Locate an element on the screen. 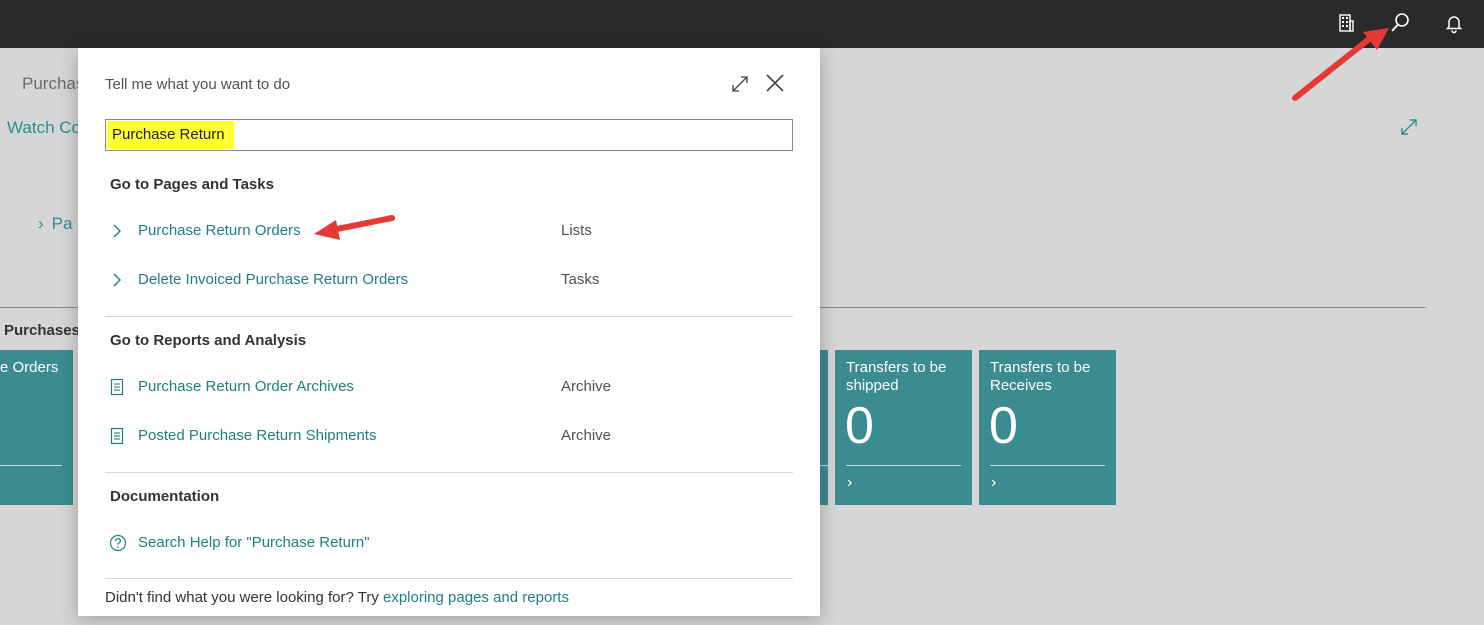  result-item: Posted Purchase Return Shipments Archive is located at coordinates (451, 436).